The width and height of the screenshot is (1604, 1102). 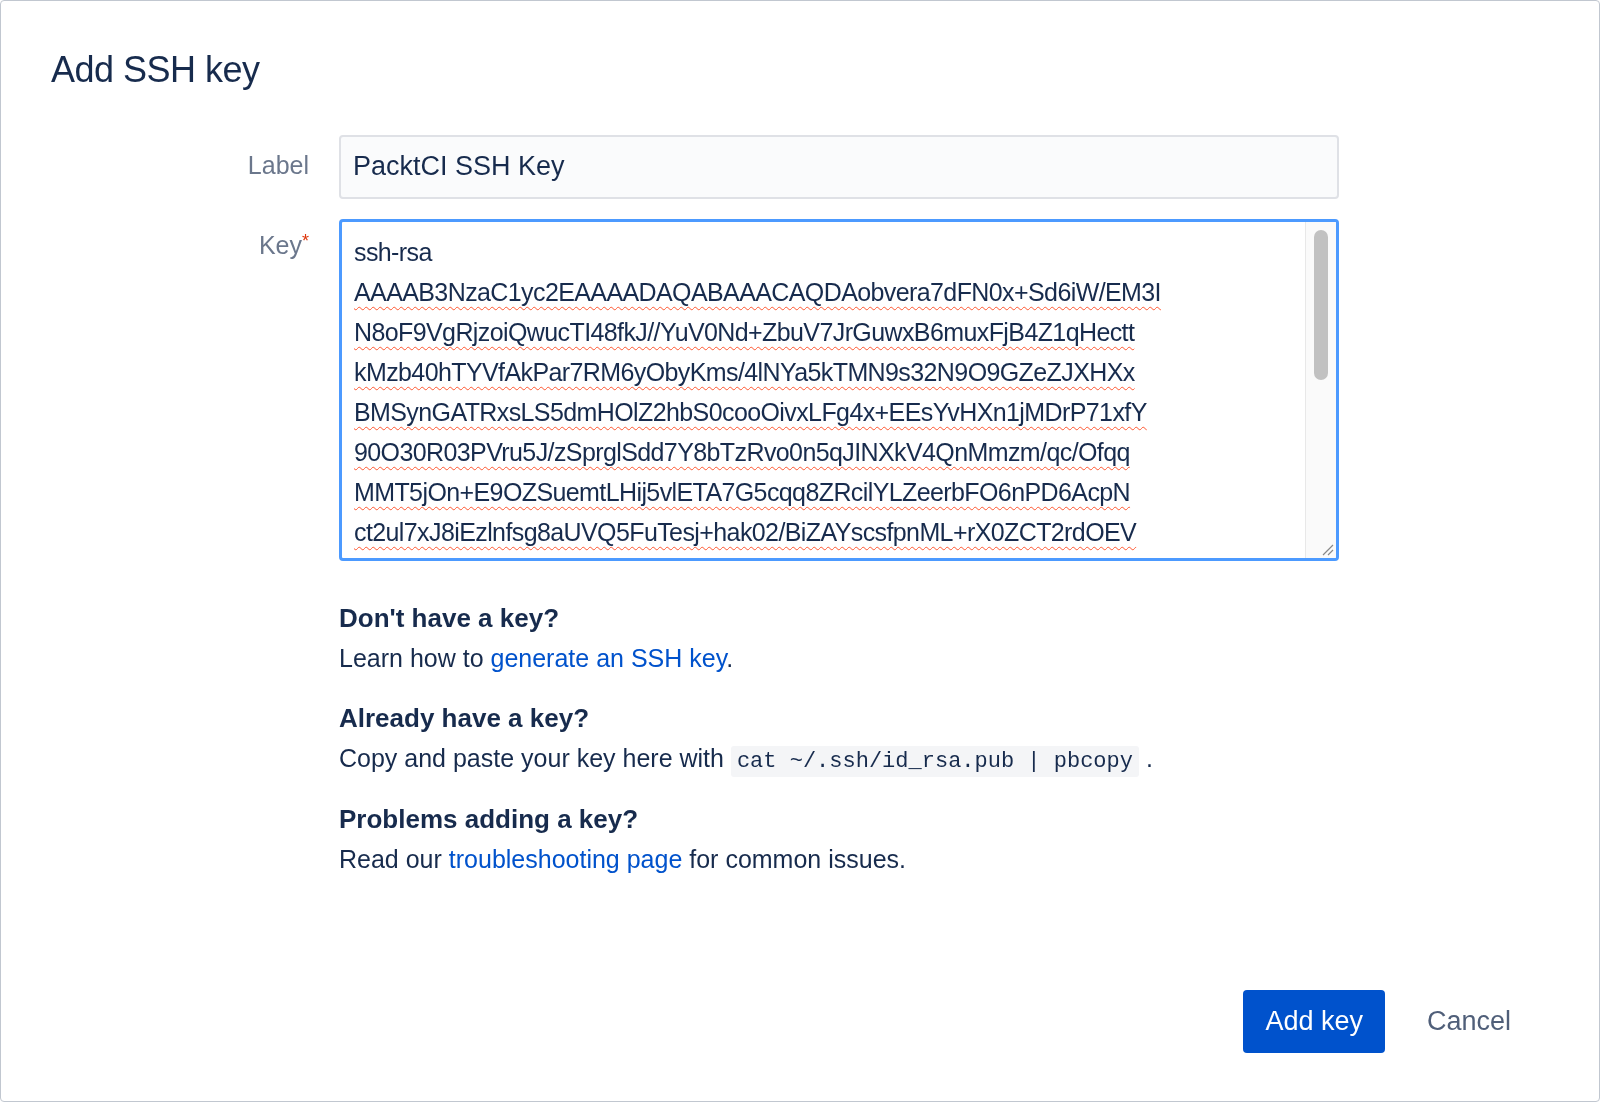 I want to click on field-label: Label, so click(x=277, y=165).